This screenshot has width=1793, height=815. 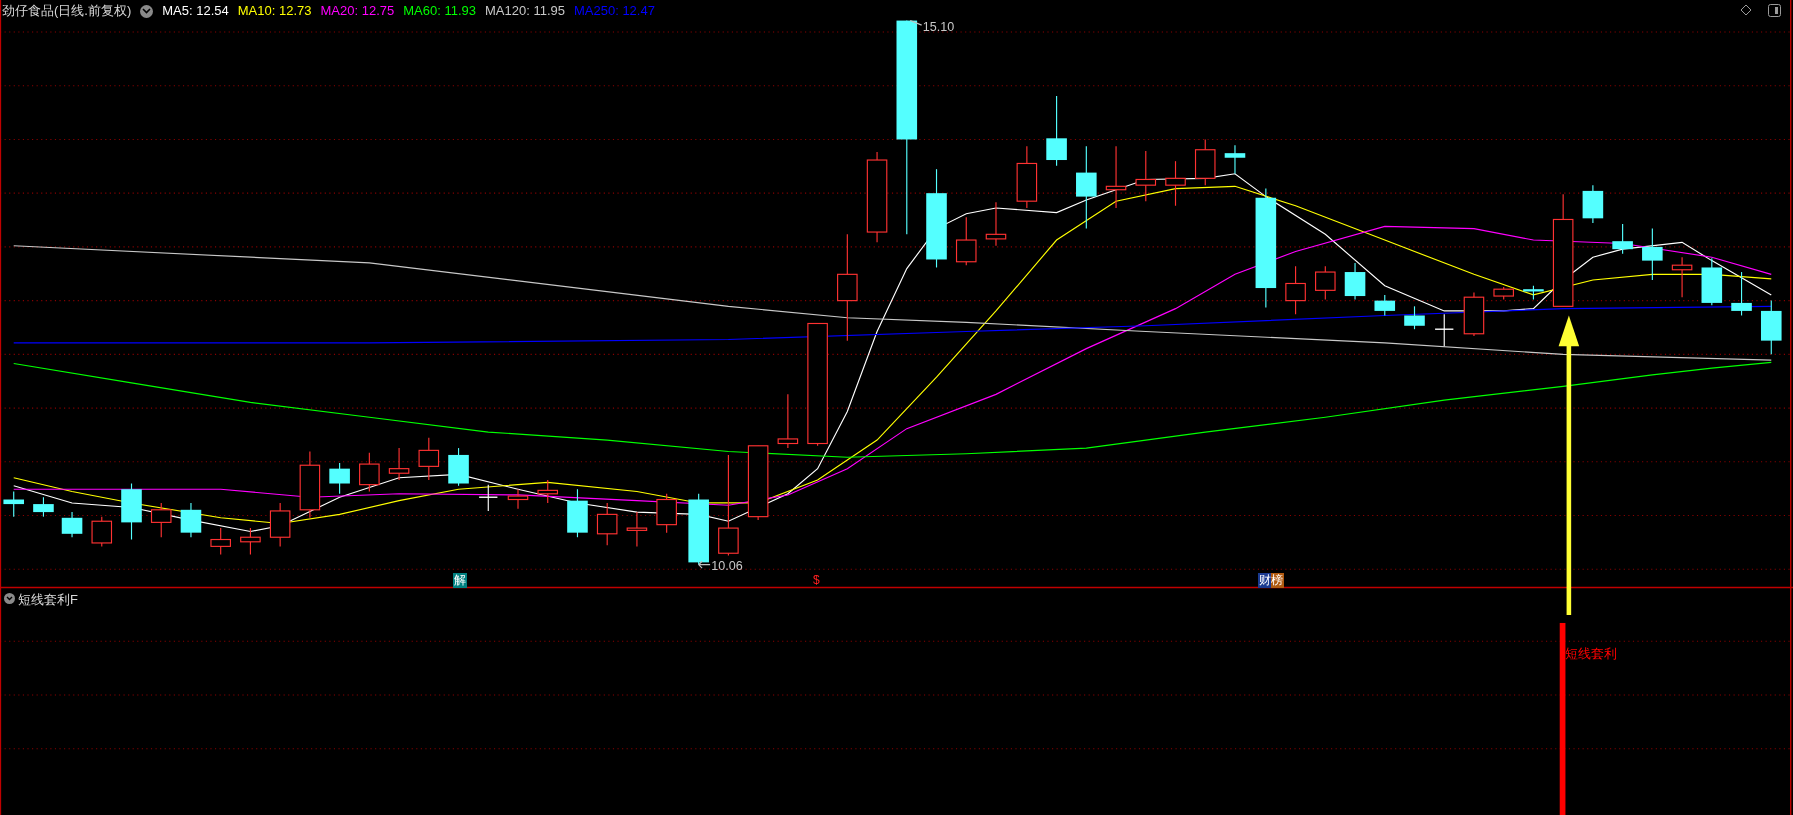 What do you see at coordinates (48, 600) in the screenshot?
I see `indicator-title: 短线套利F` at bounding box center [48, 600].